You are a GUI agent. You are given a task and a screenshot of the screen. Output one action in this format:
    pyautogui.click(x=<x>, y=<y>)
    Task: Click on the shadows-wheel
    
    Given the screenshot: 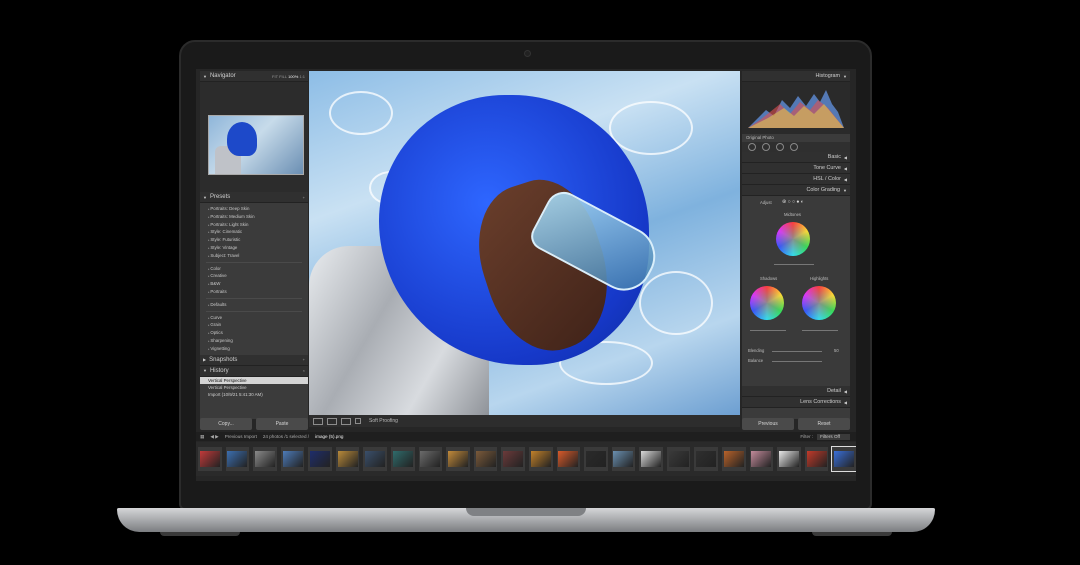 What is the action you would take?
    pyautogui.click(x=767, y=303)
    